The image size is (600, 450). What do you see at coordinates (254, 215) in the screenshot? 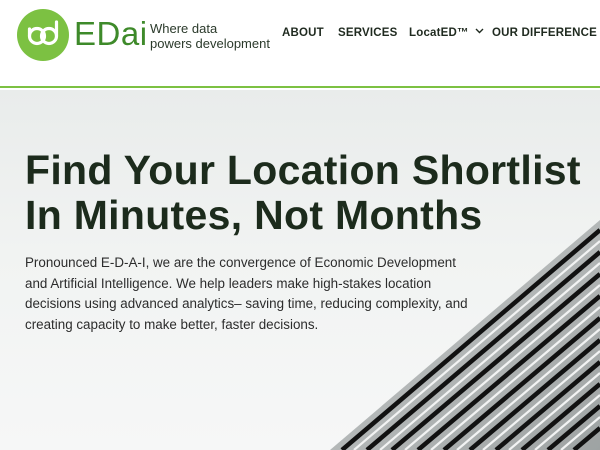
I see `hero-title-line-2: In Minutes, Not Months` at bounding box center [254, 215].